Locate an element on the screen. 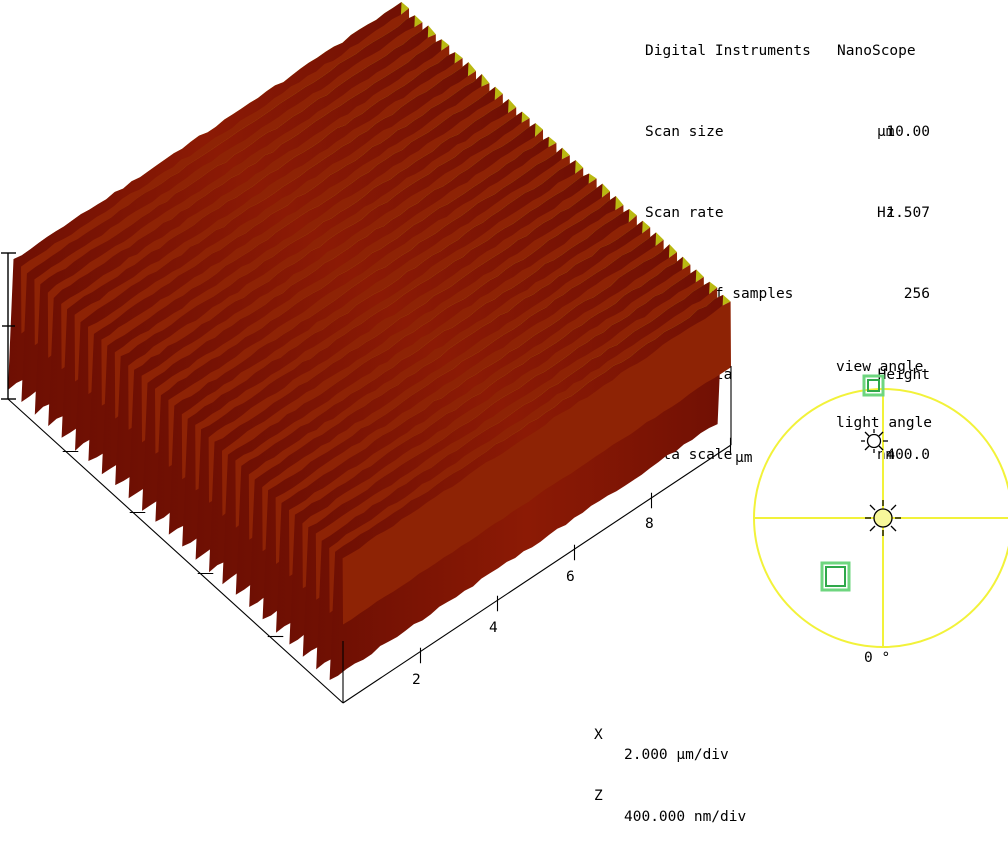  green-square-icon is located at coordinates (837, 377).